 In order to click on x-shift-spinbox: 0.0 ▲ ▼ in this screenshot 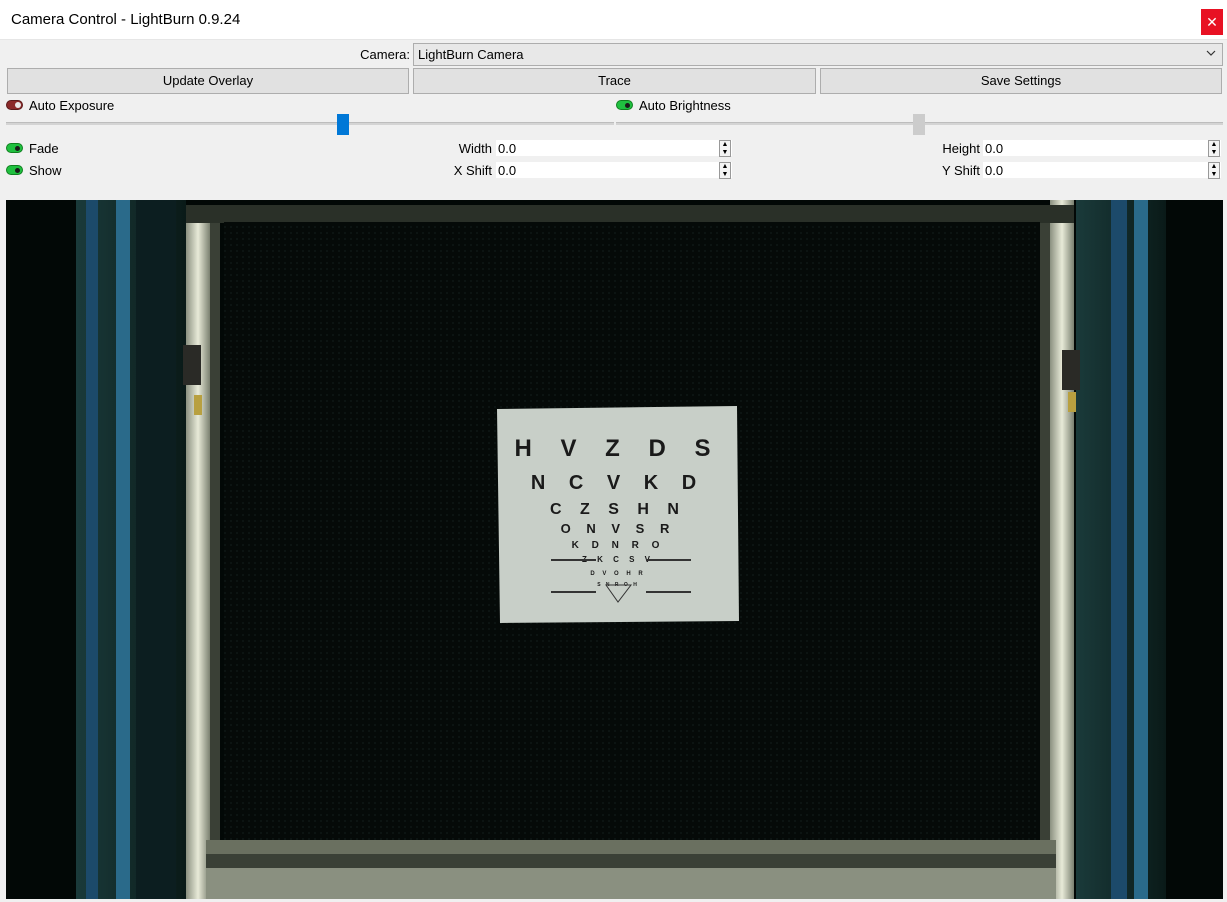, I will do `click(614, 170)`.